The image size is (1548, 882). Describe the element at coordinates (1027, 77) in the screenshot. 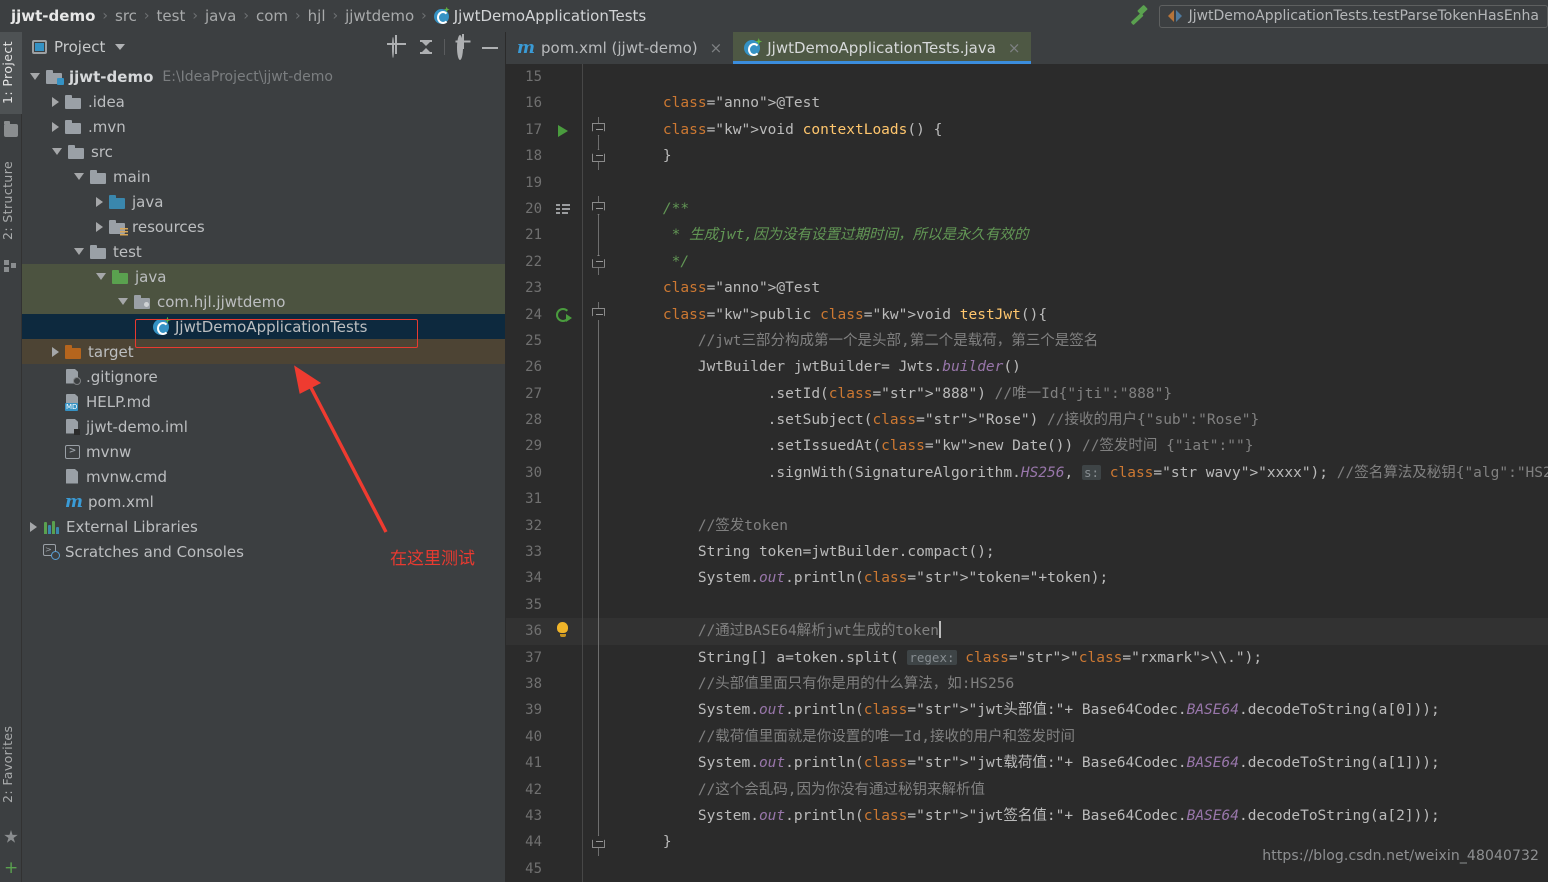

I see `code-line: 15` at that location.